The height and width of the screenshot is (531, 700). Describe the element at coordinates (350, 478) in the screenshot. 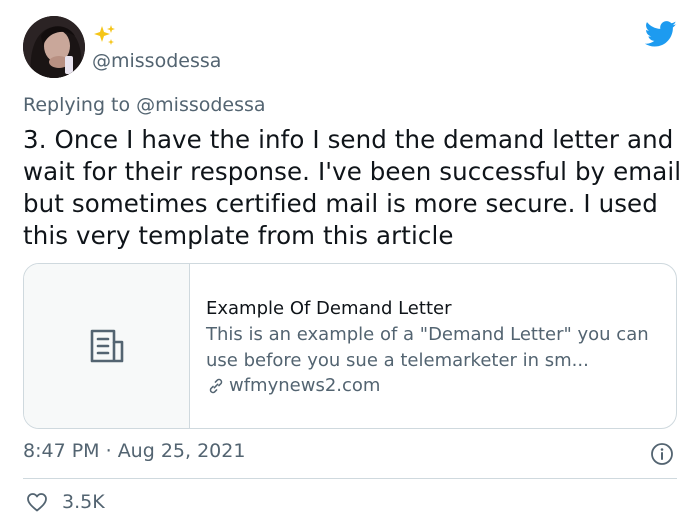

I see `divider` at that location.